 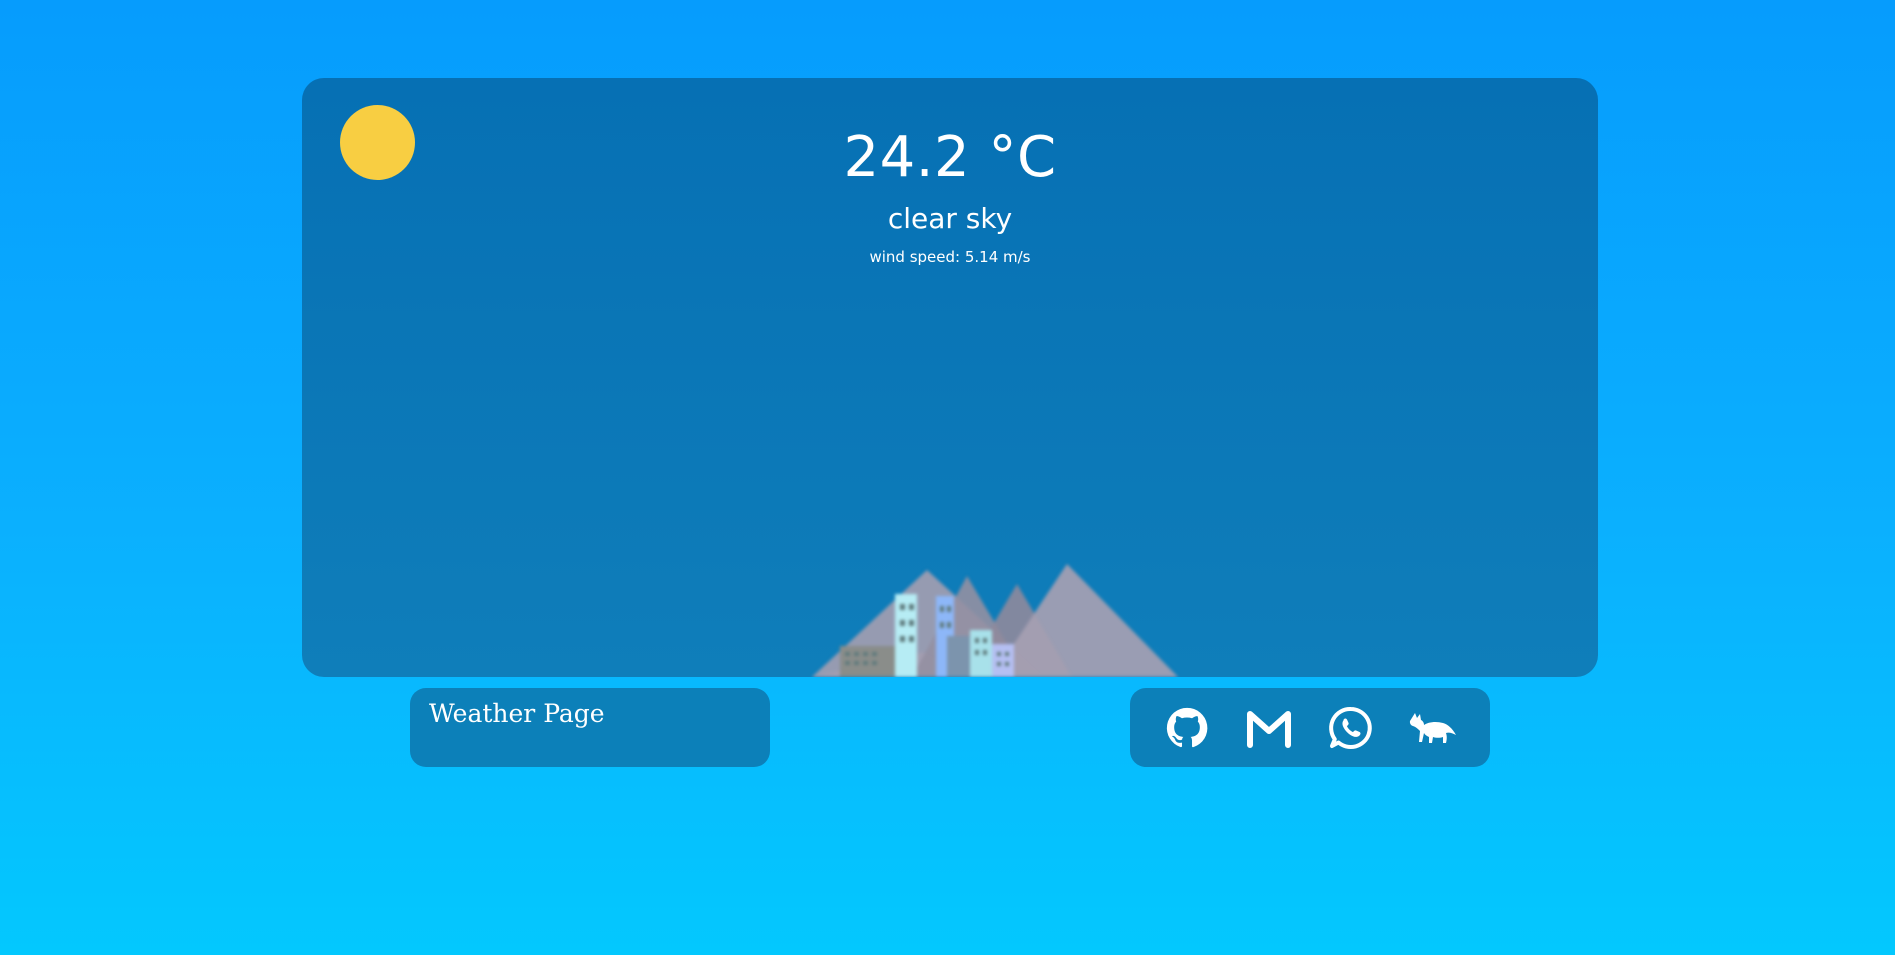 What do you see at coordinates (1310, 727) in the screenshot?
I see `social-links-panel` at bounding box center [1310, 727].